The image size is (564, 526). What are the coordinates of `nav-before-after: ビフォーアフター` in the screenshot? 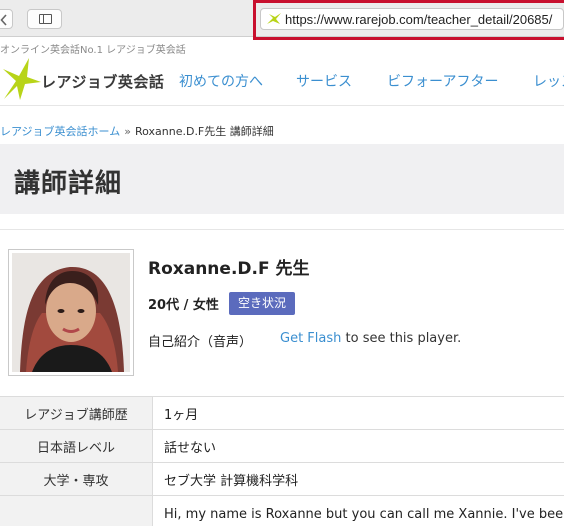 It's located at (442, 81).